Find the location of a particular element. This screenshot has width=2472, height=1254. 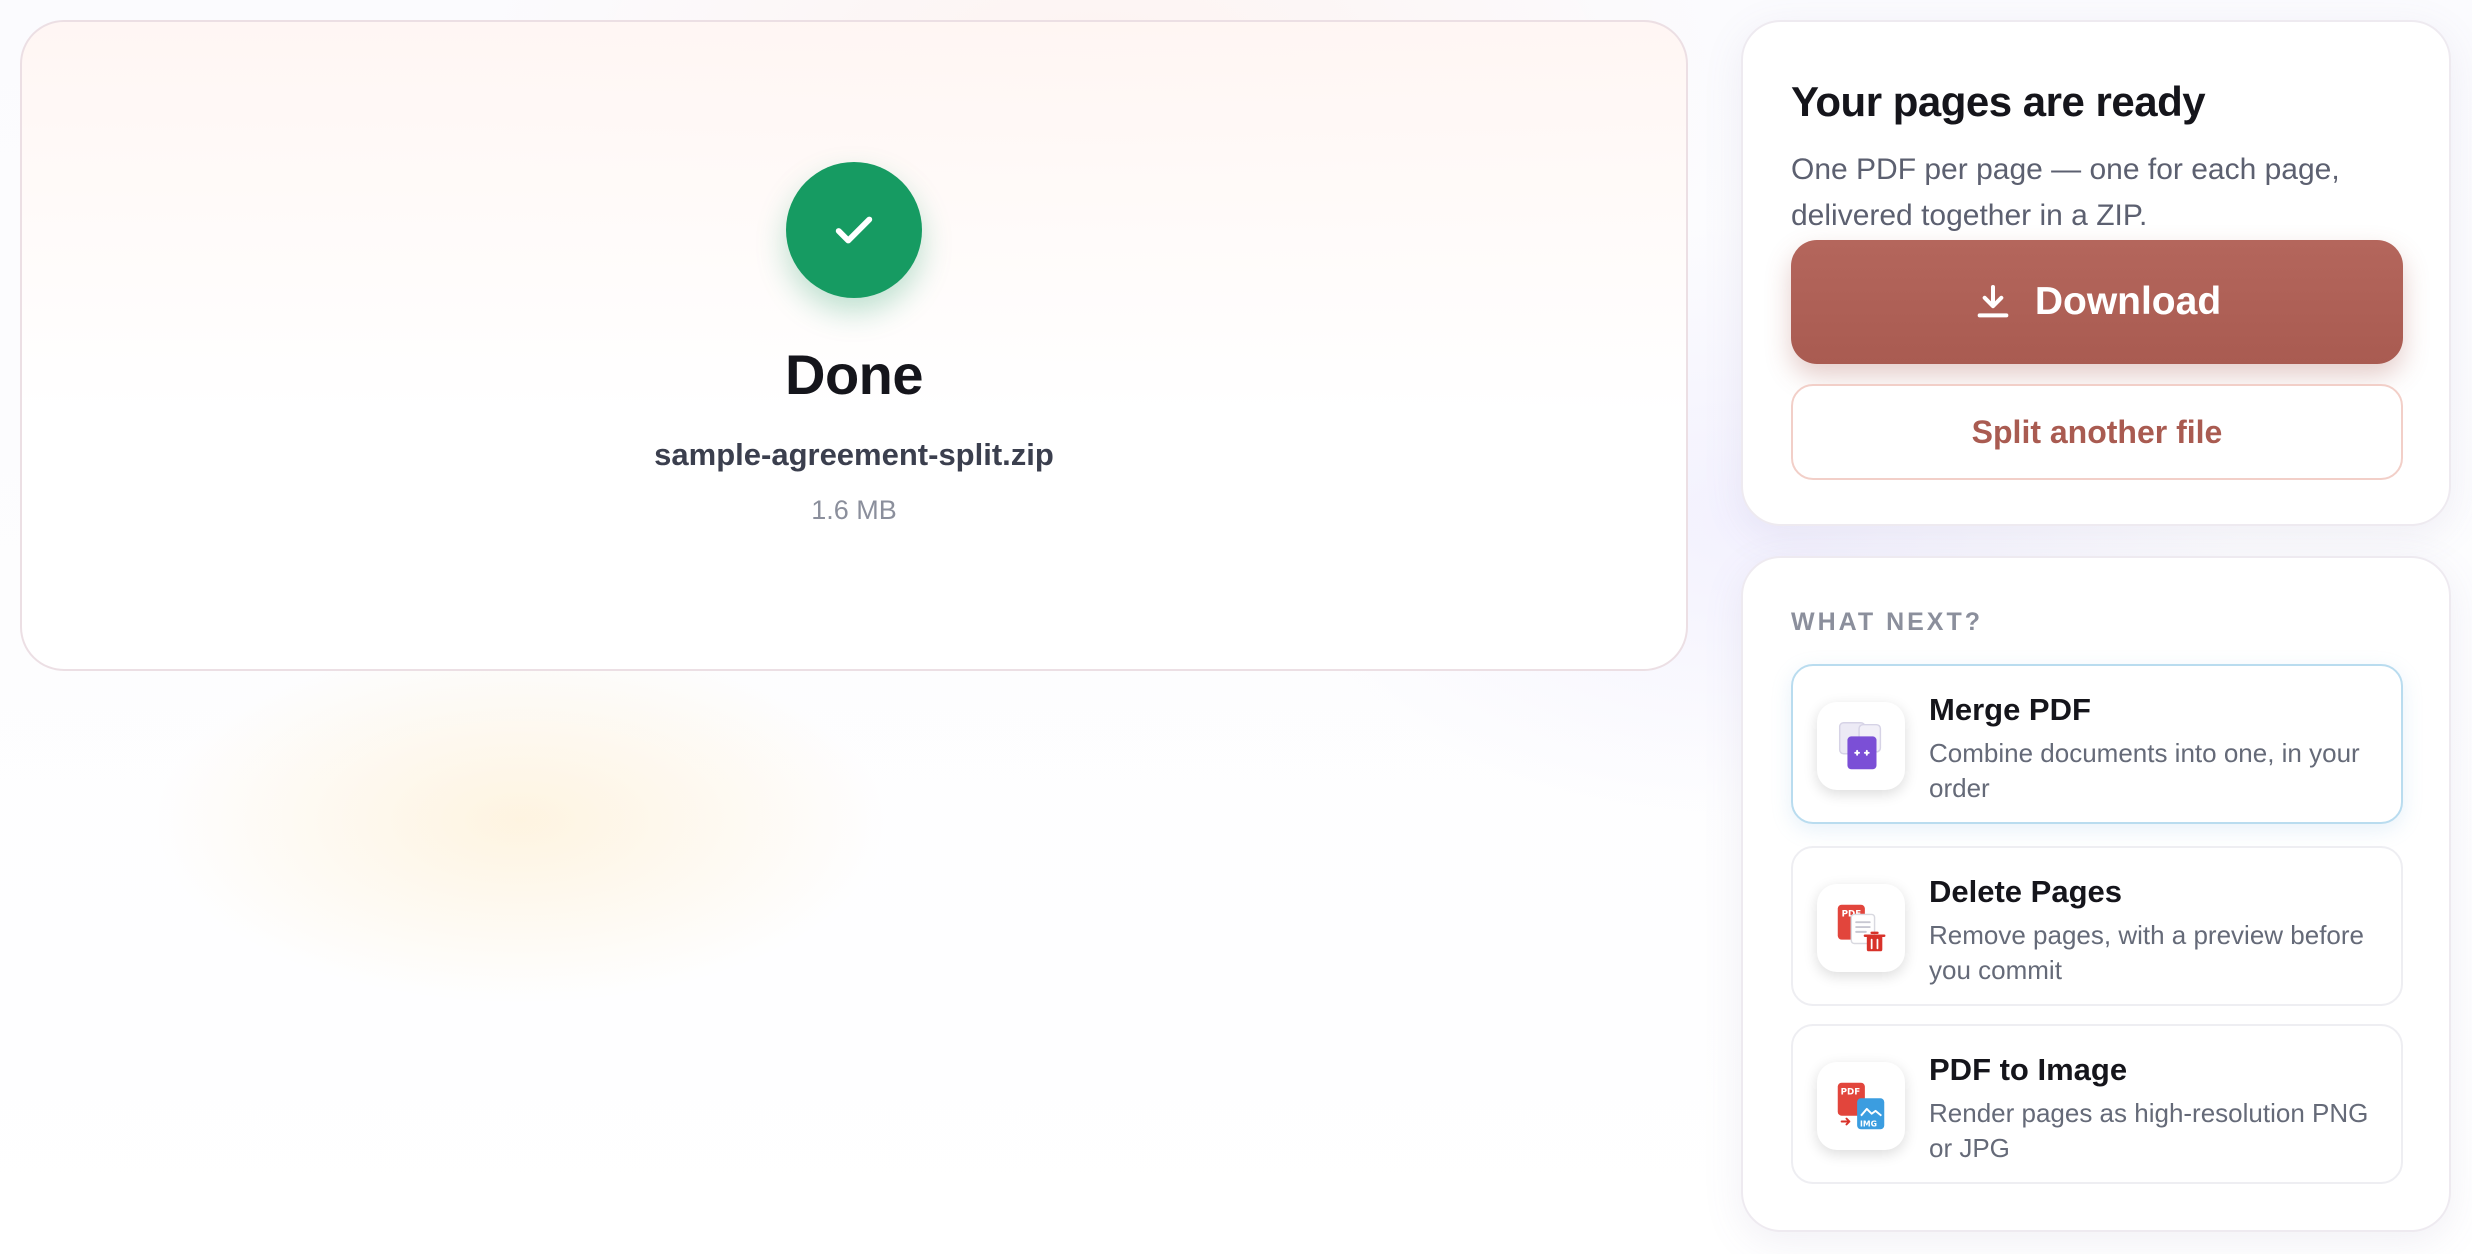

download-icon is located at coordinates (1993, 301).